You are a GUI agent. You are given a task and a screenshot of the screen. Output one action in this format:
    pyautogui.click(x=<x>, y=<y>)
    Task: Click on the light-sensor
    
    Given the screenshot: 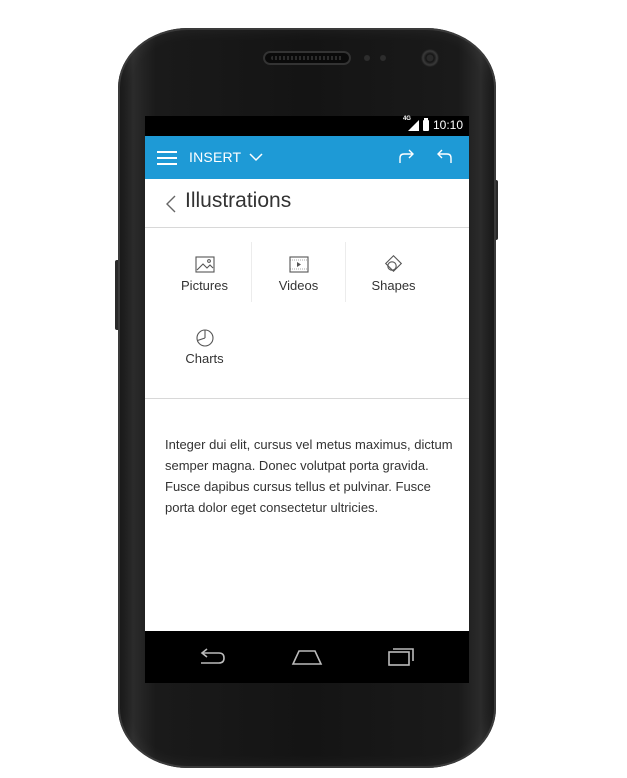 What is the action you would take?
    pyautogui.click(x=383, y=58)
    